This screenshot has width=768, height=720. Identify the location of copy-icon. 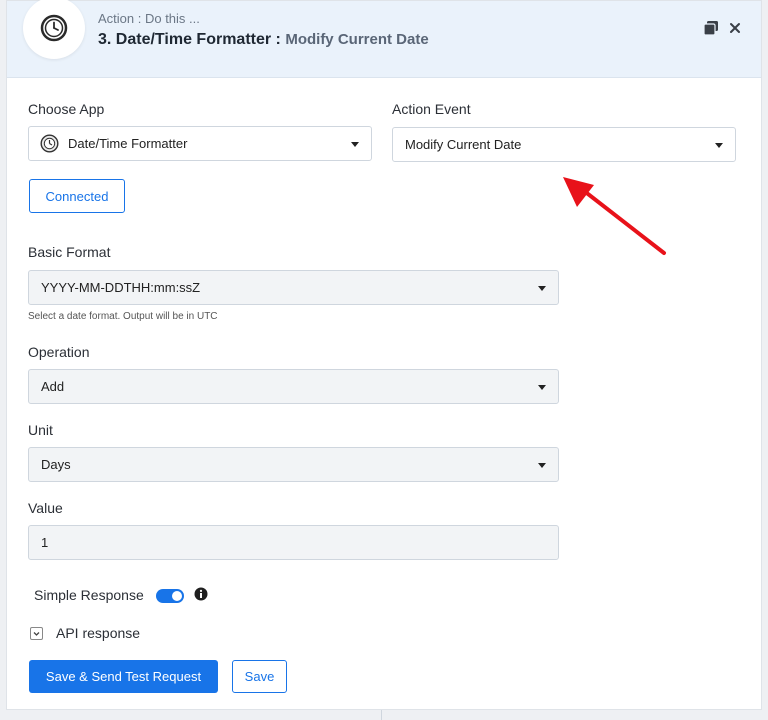
(710, 30).